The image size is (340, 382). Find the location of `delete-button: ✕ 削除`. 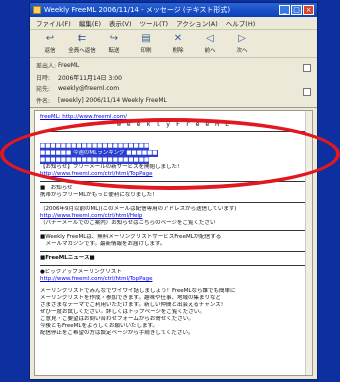

delete-button: ✕ 削除 is located at coordinates (178, 44).